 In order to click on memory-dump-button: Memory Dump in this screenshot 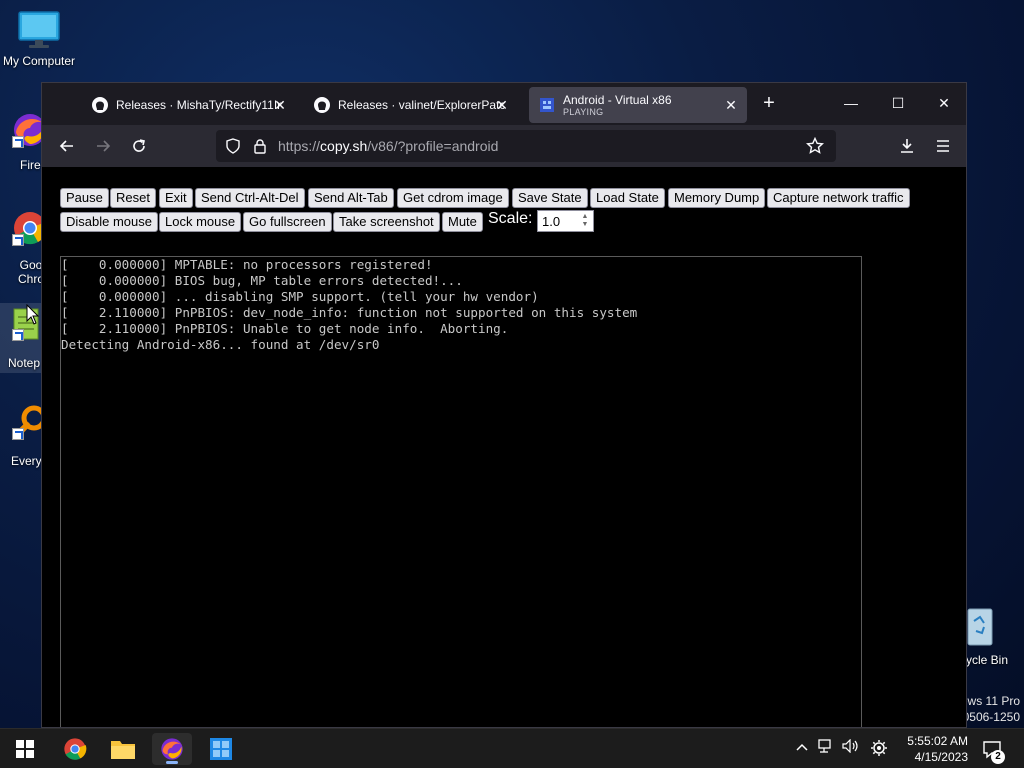, I will do `click(717, 198)`.